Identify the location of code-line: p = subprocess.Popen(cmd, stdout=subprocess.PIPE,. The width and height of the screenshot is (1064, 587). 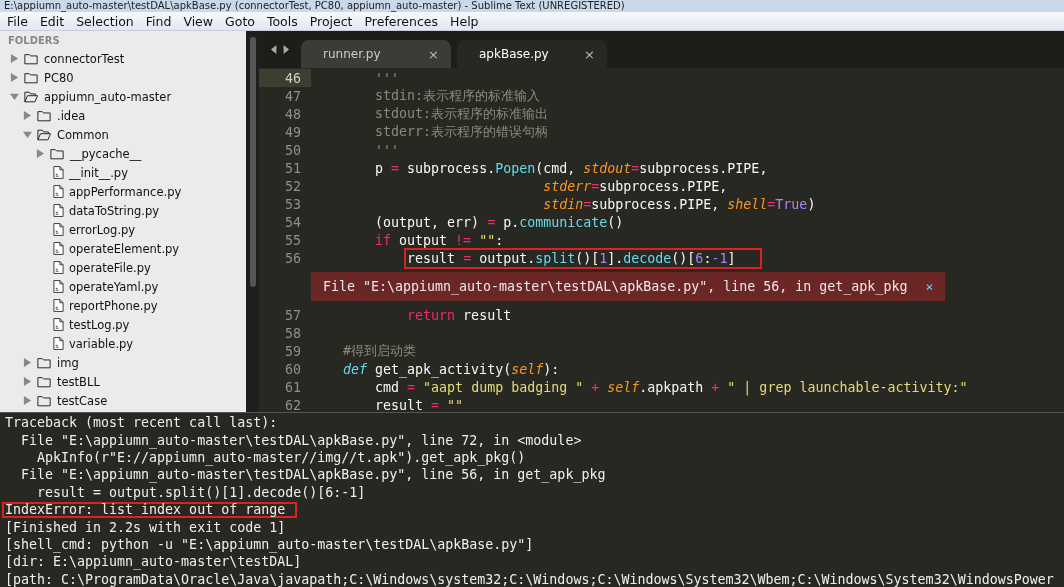
(571, 168).